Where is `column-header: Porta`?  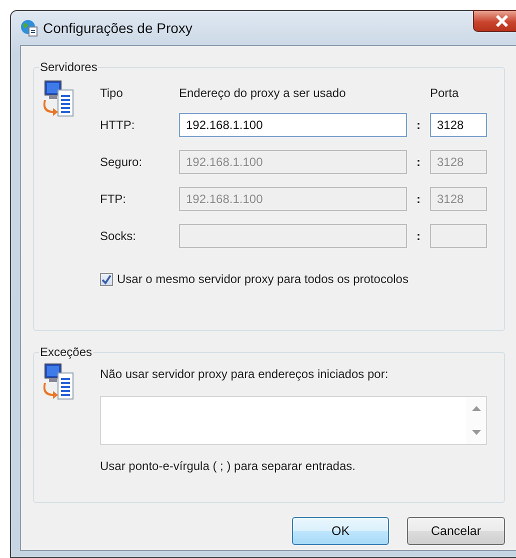 column-header: Porta is located at coordinates (445, 93).